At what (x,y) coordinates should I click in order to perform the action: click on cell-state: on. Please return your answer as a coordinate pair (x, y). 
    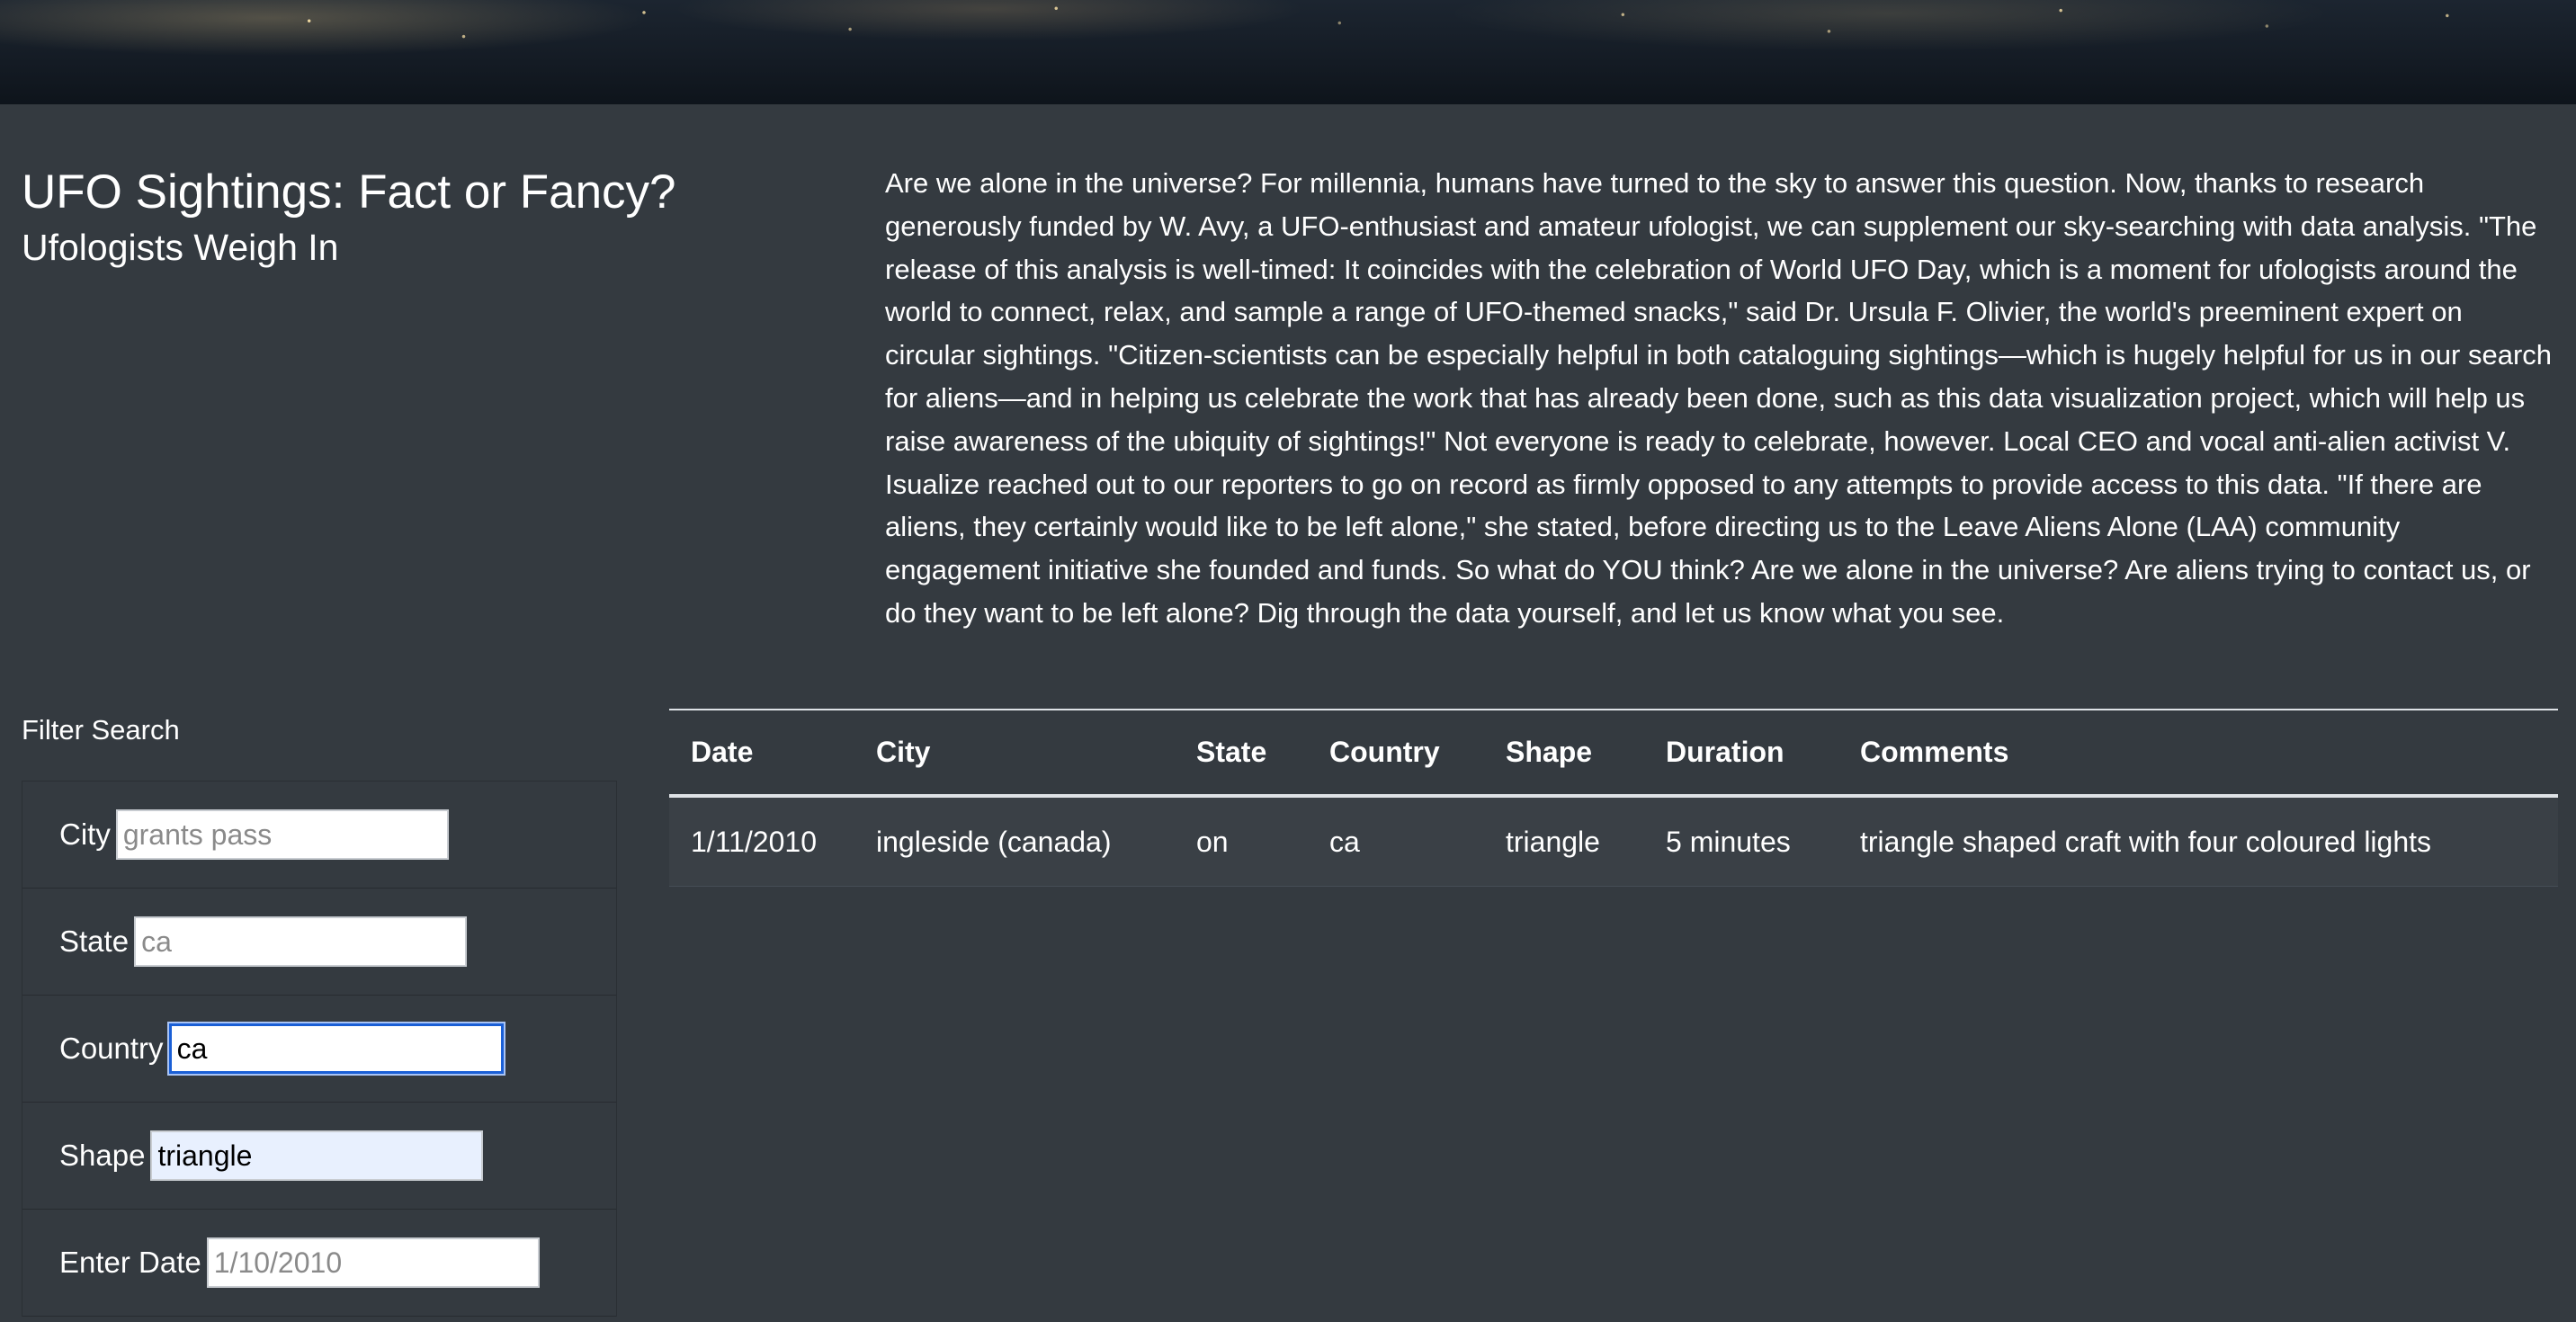
    Looking at the image, I should click on (1241, 841).